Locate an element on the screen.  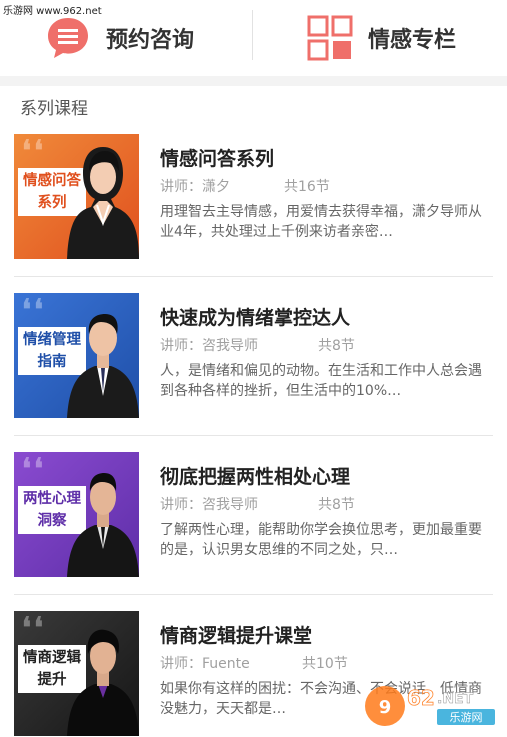
course-thumbnail: ❛❛ 情感问答 系列 is located at coordinates (76, 196).